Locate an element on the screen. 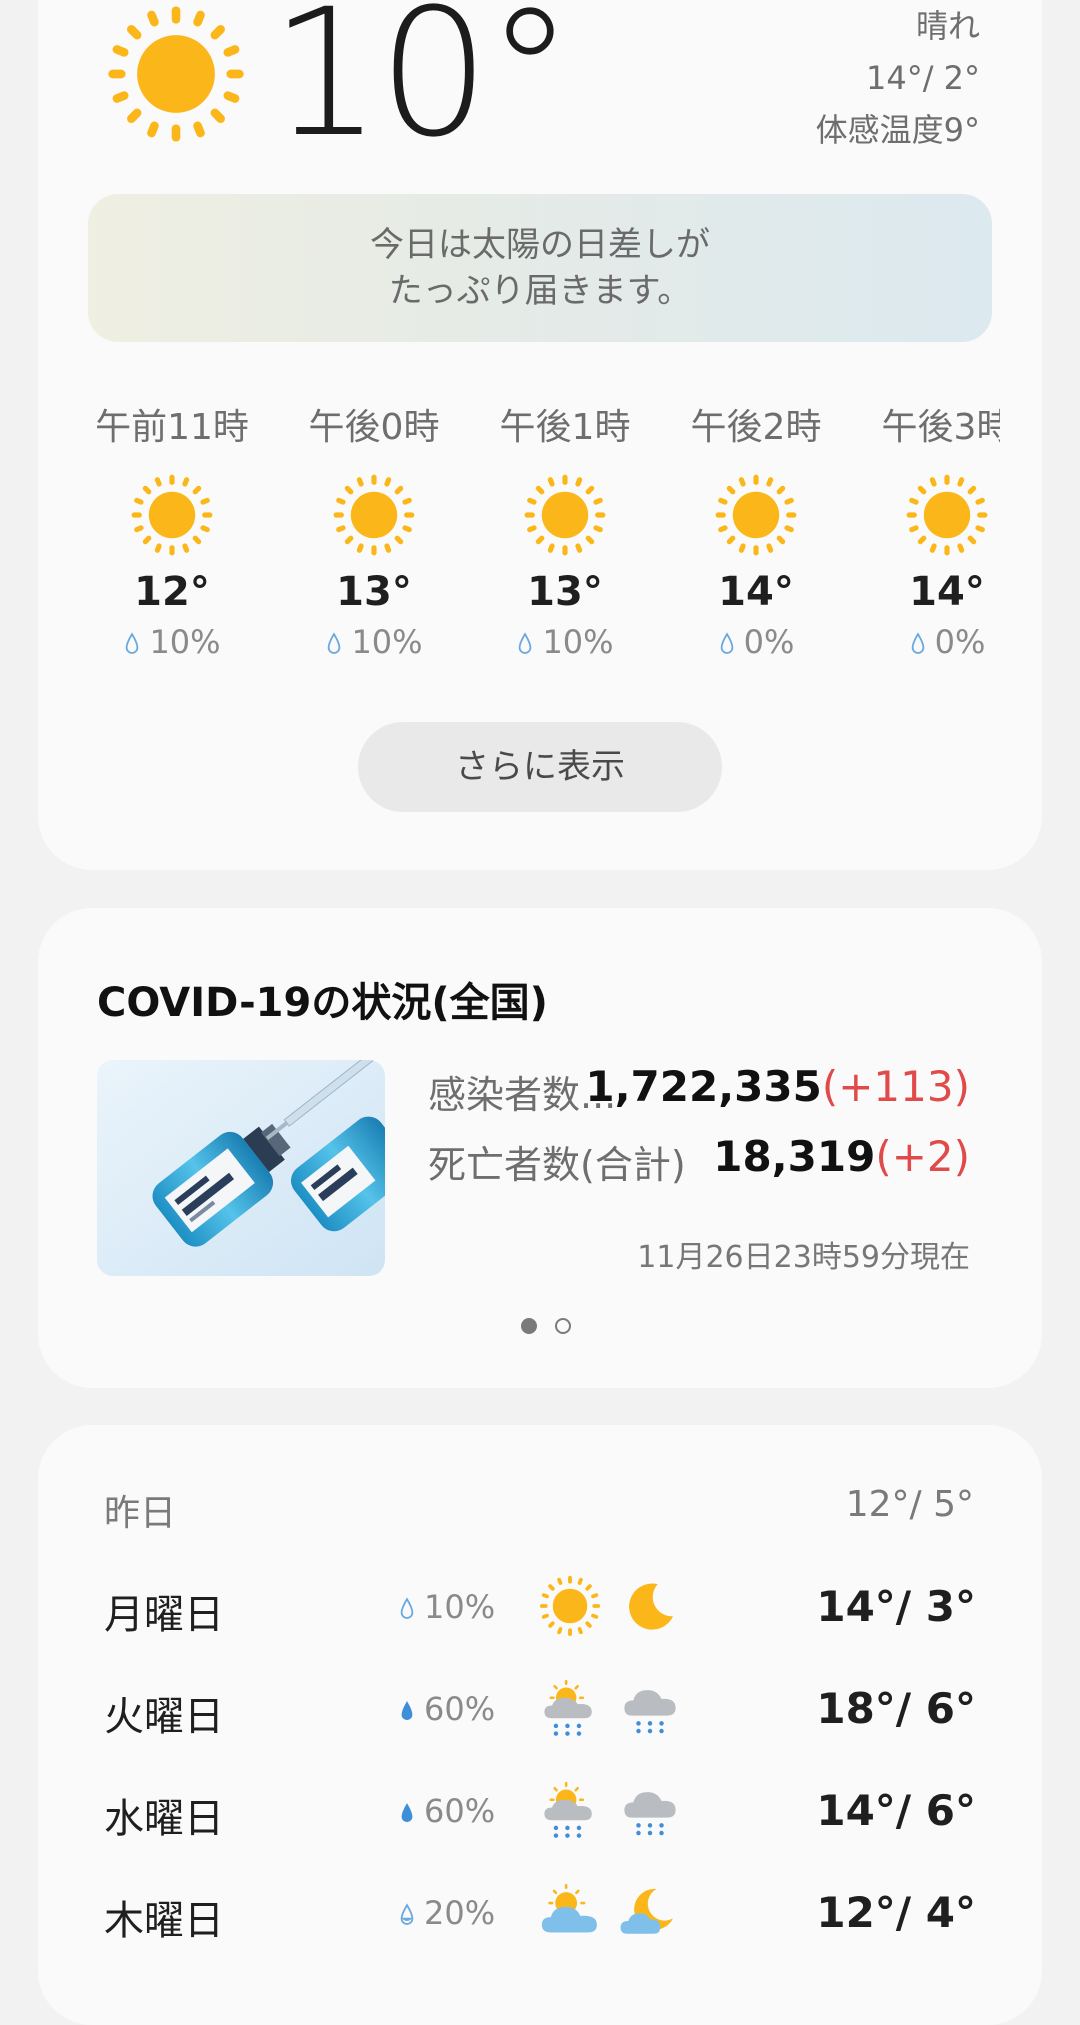  day-temps: 12°/ 4° is located at coordinates (896, 1912).